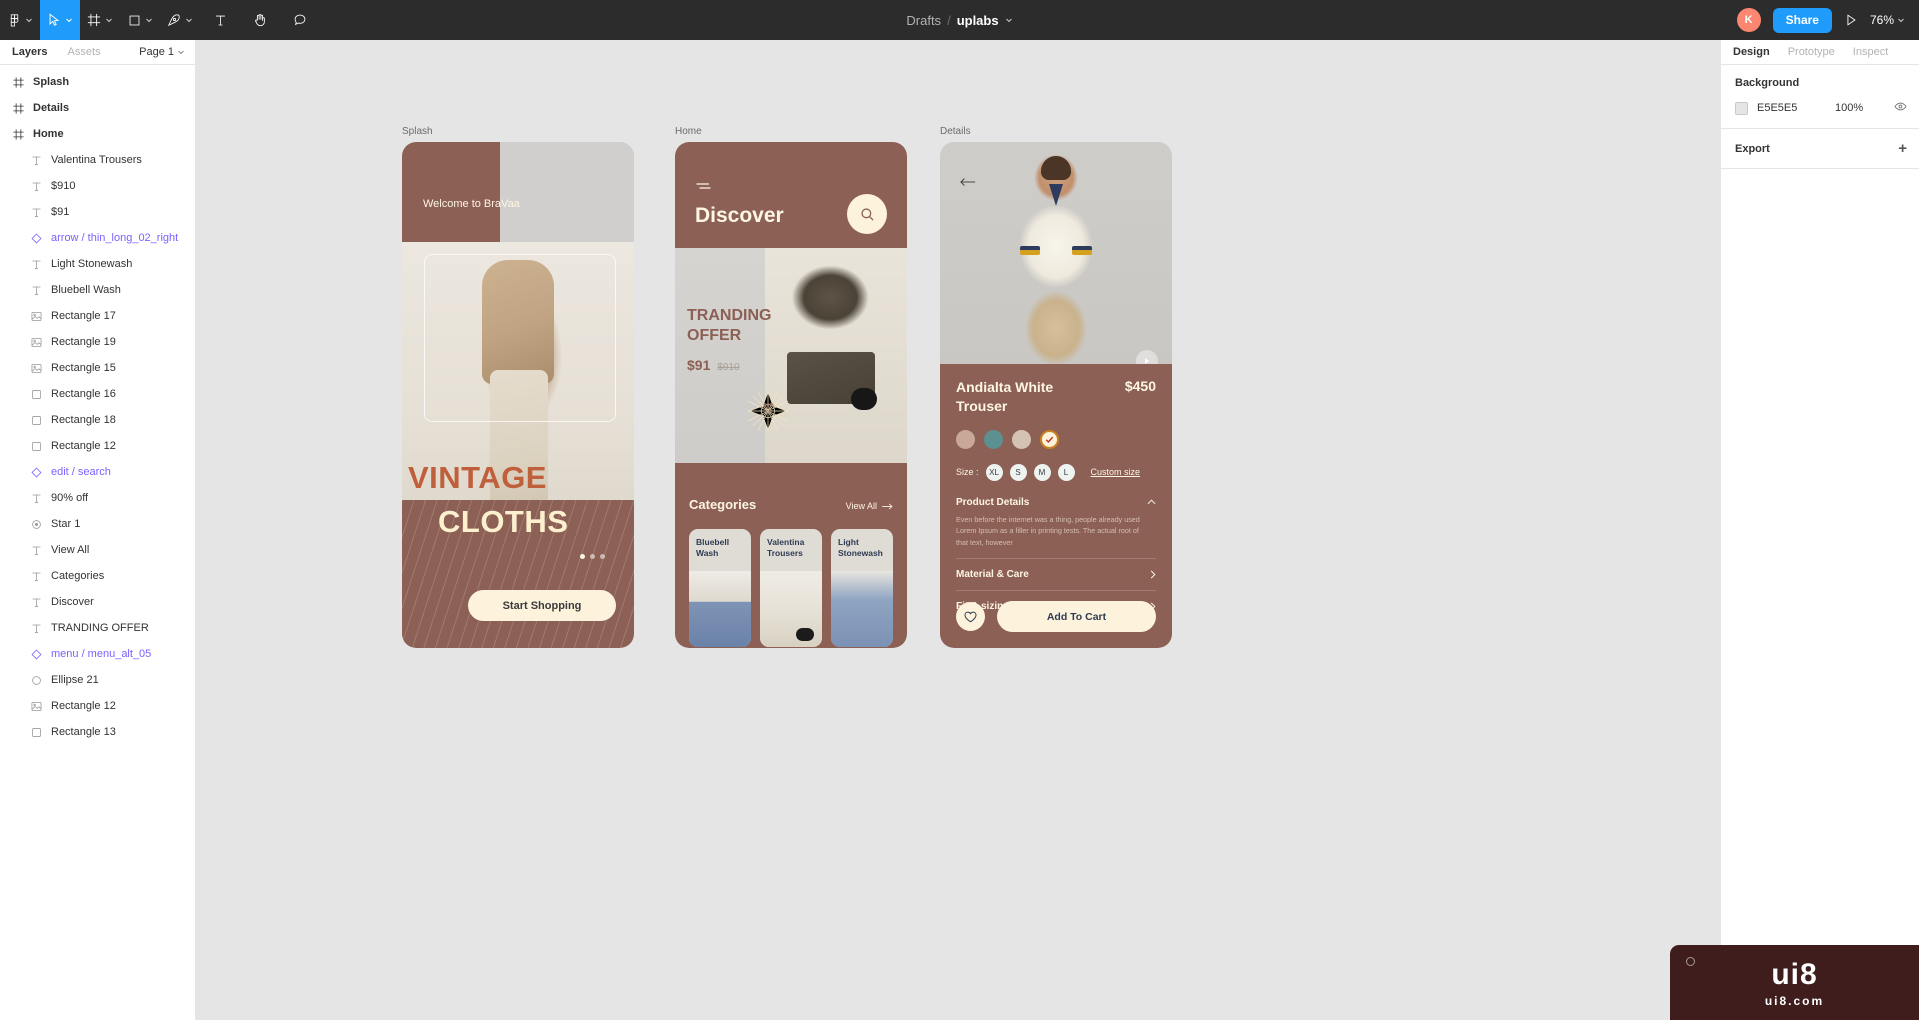 This screenshot has height=1020, width=1919. What do you see at coordinates (1151, 502) in the screenshot?
I see `chevron-up-icon` at bounding box center [1151, 502].